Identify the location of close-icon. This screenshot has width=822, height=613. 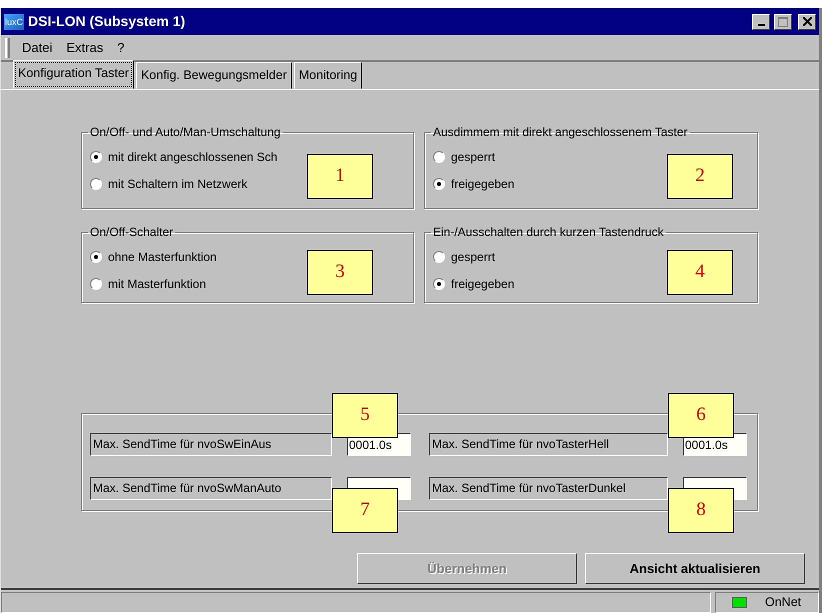
(807, 21).